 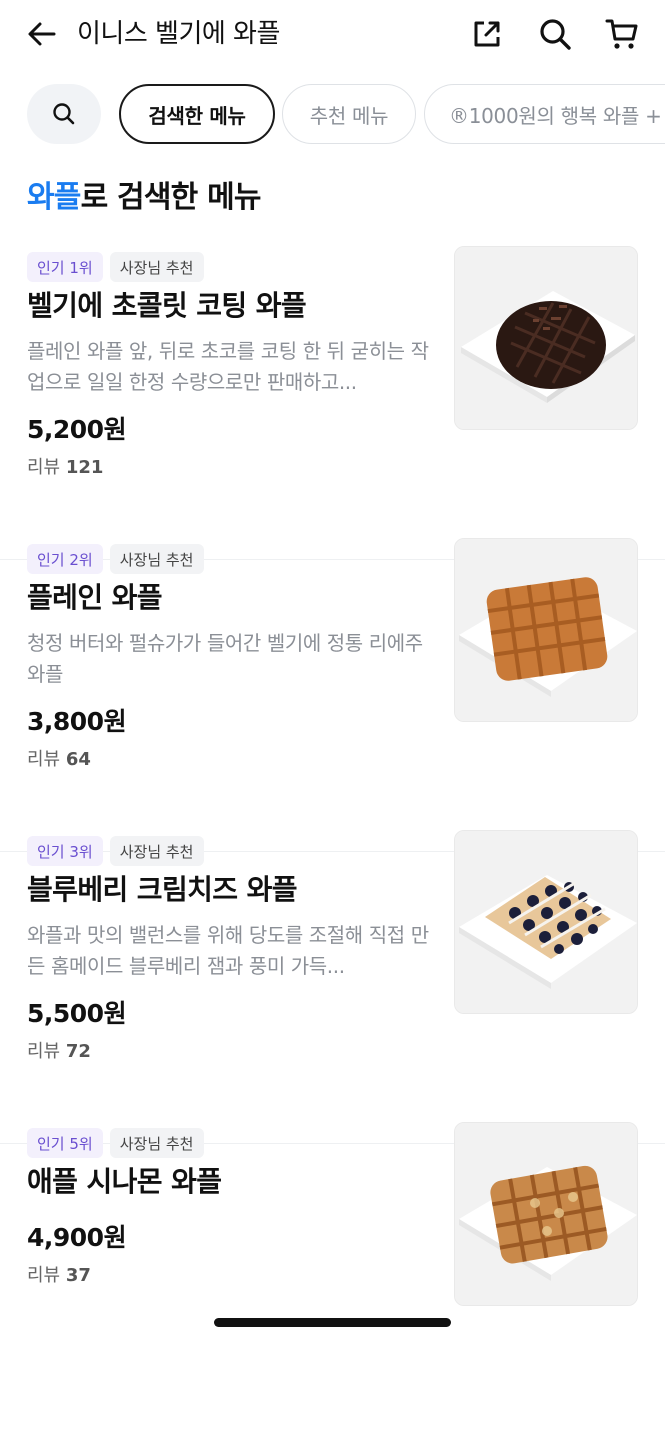 I want to click on menu-item-name: 플레인 와플, so click(x=95, y=597).